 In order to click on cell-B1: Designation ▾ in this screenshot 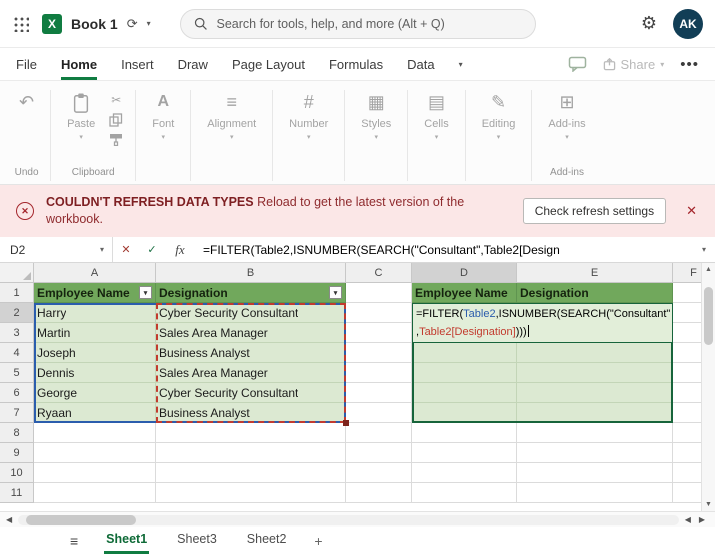, I will do `click(251, 293)`.